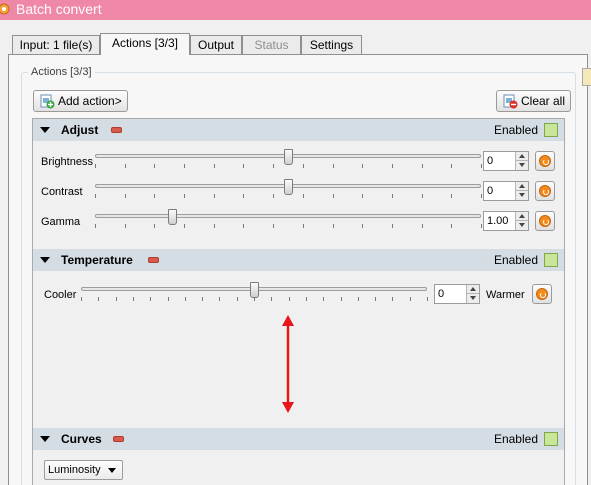 The height and width of the screenshot is (485, 591). Describe the element at coordinates (67, 162) in the screenshot. I see `brightness-label: Brightness` at that location.